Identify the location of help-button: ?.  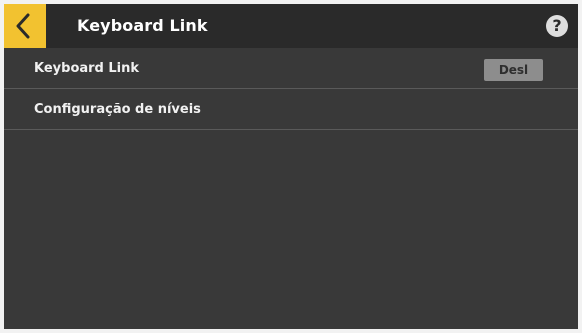
(557, 26).